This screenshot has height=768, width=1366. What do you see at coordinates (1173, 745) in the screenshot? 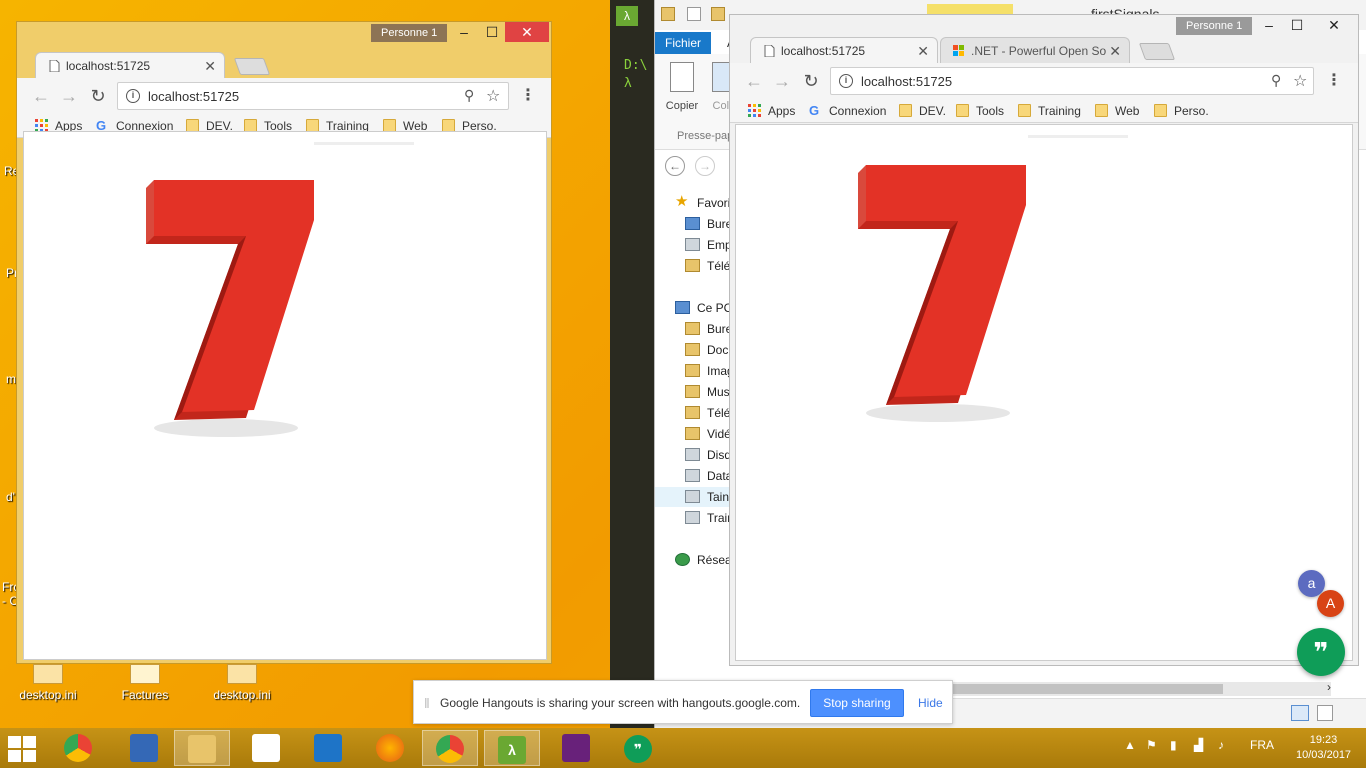
I see `battery-icon: ▮` at bounding box center [1173, 745].